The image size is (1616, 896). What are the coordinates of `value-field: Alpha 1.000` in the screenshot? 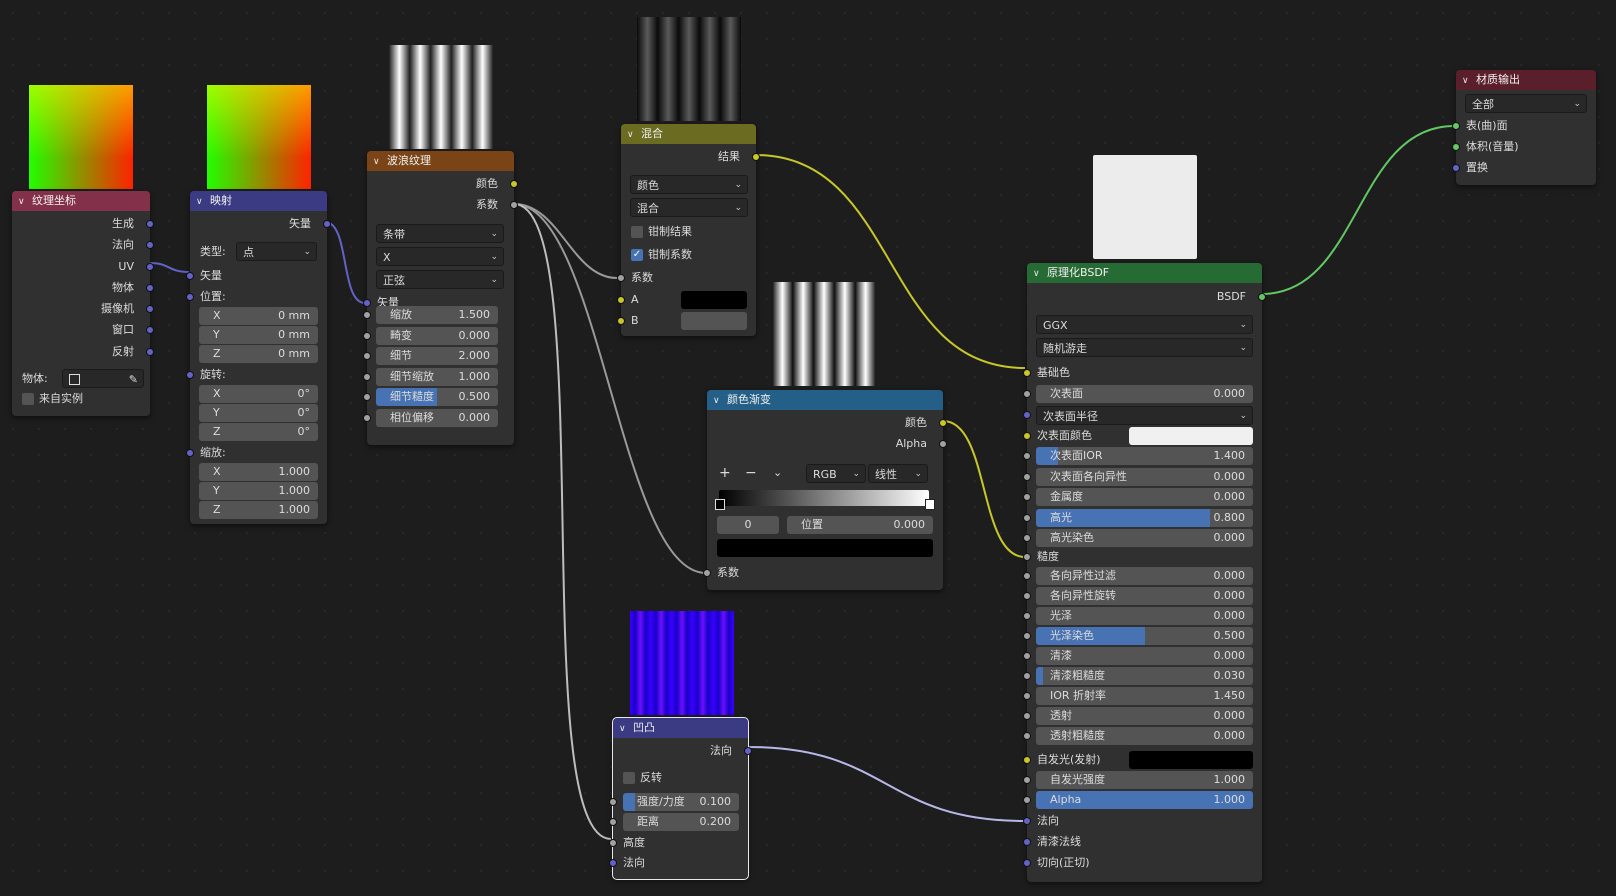 It's located at (1144, 800).